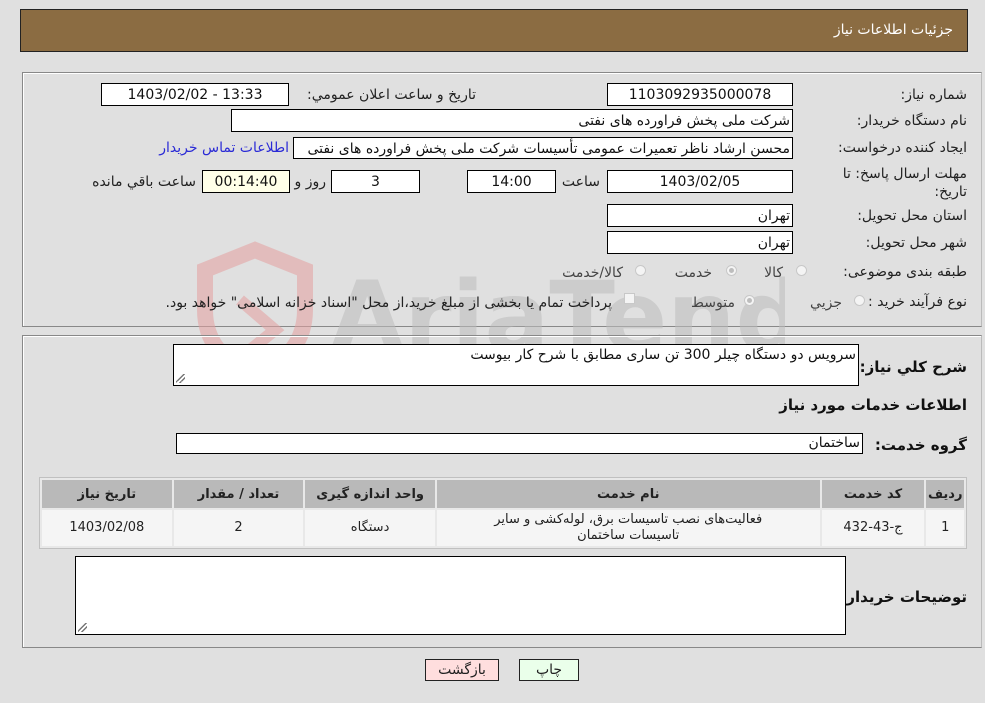 The height and width of the screenshot is (703, 985). What do you see at coordinates (916, 243) in the screenshot?
I see `city-label: شهر محل تحويل:` at bounding box center [916, 243].